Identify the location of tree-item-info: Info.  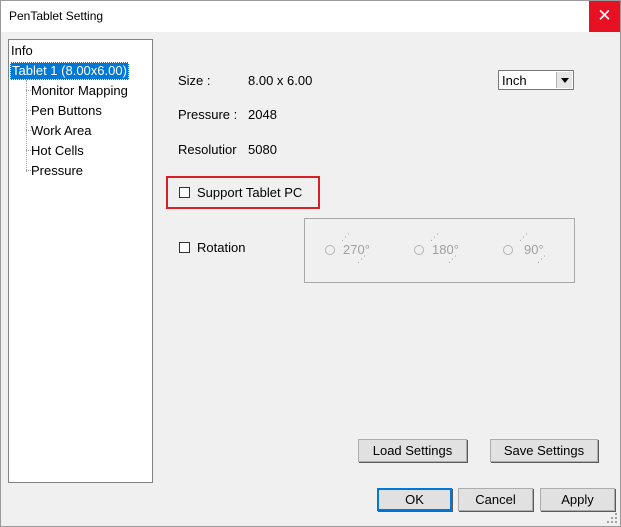
(22, 51).